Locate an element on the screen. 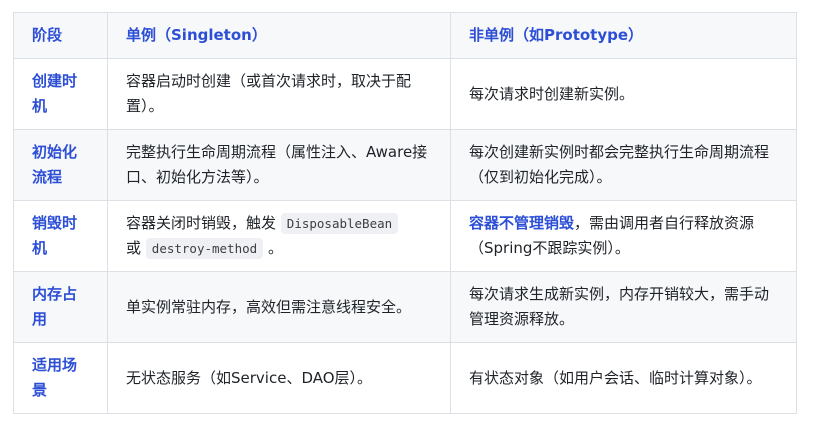 This screenshot has width=828, height=435. stage-cell: 初始化流程 is located at coordinates (60, 165).